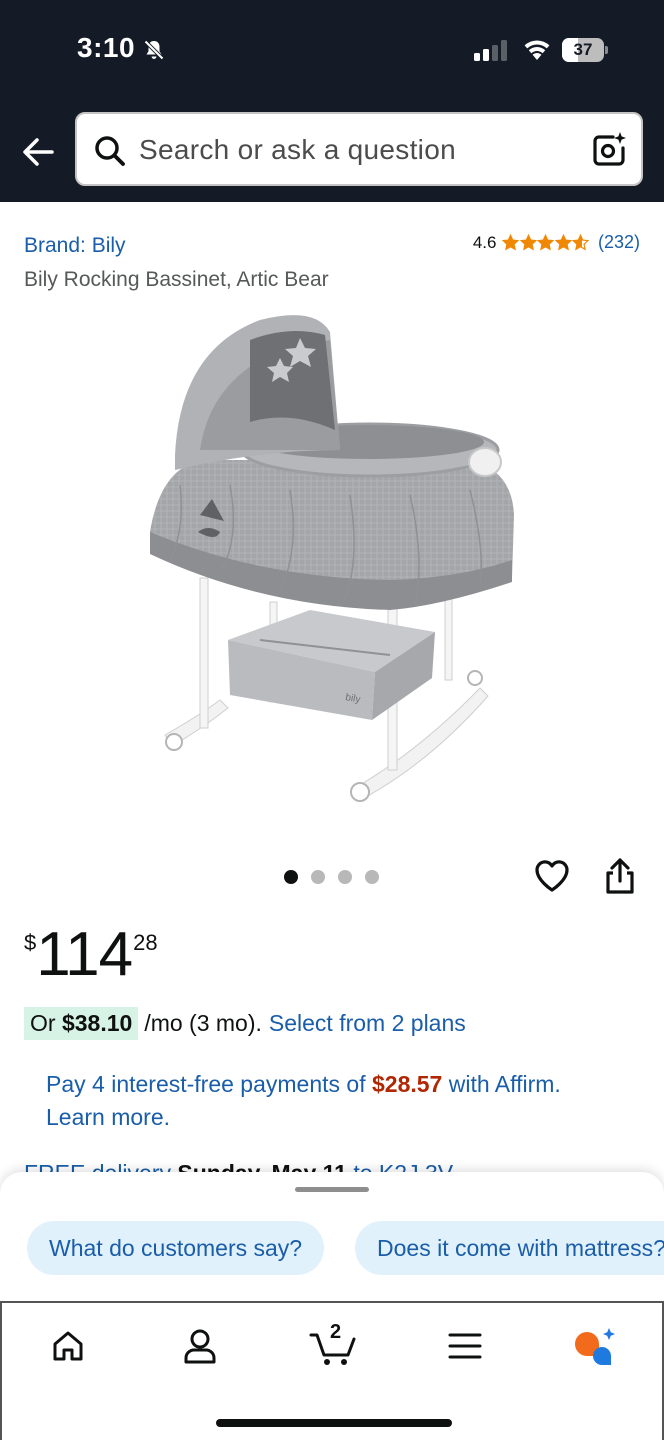  I want to click on camera-lens-icon, so click(608, 149).